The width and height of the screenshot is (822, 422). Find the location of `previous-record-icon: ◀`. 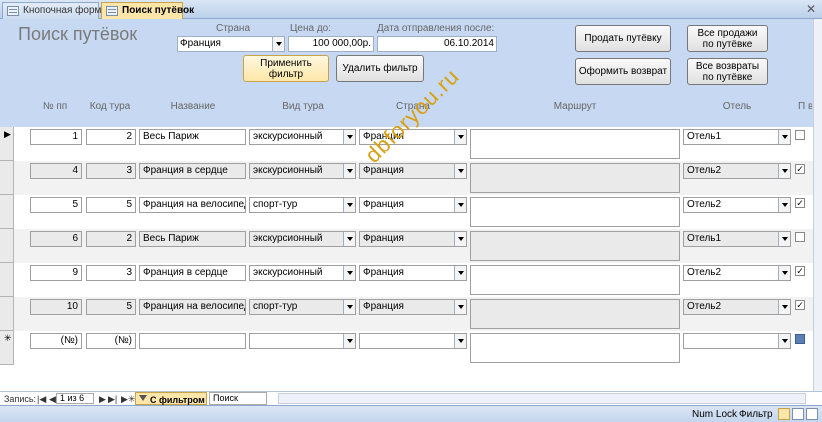

previous-record-icon: ◀ is located at coordinates (52, 399).